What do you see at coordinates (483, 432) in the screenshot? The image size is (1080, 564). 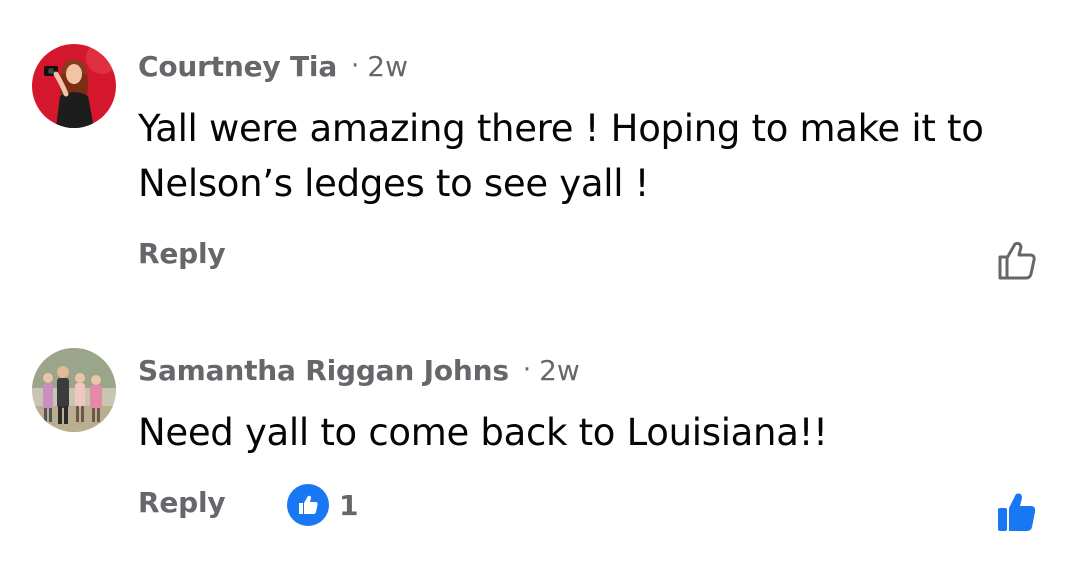 I see `comment-text: Need yall to come back to Louisiana!!` at bounding box center [483, 432].